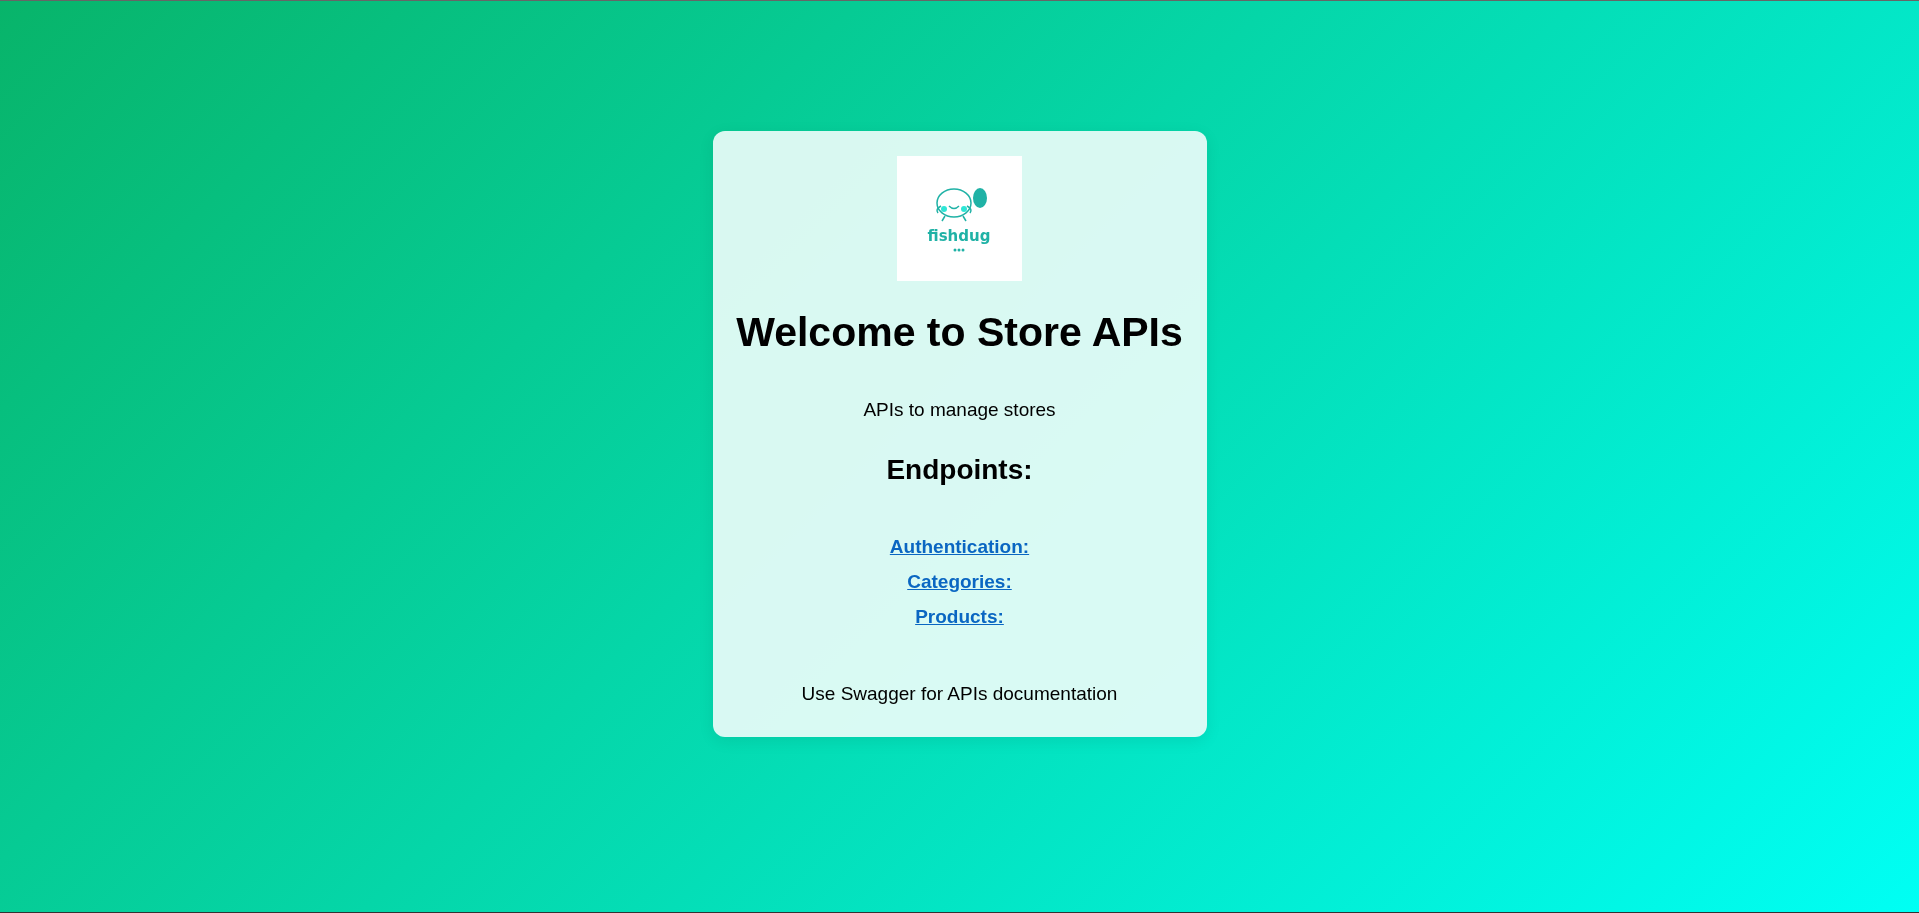  What do you see at coordinates (959, 582) in the screenshot?
I see `endpoint-link: Categories:` at bounding box center [959, 582].